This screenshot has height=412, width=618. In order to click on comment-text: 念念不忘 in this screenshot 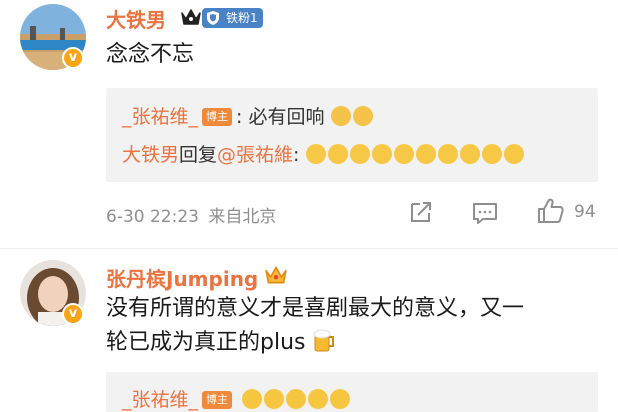, I will do `click(150, 54)`.